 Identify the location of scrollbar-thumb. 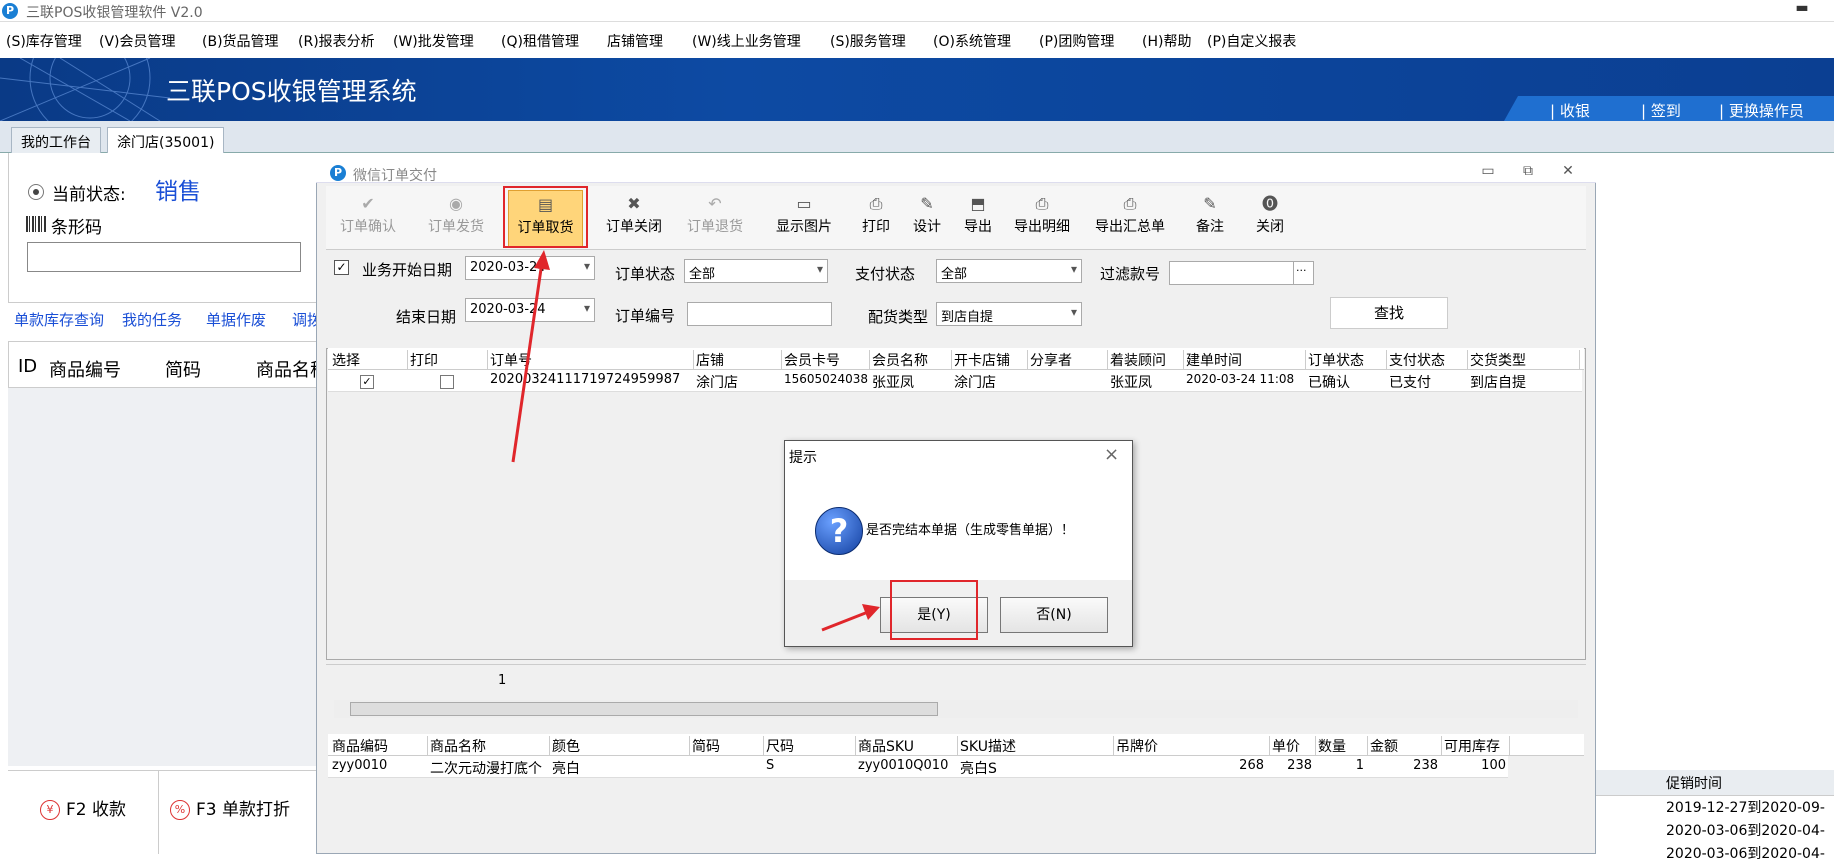
(644, 709).